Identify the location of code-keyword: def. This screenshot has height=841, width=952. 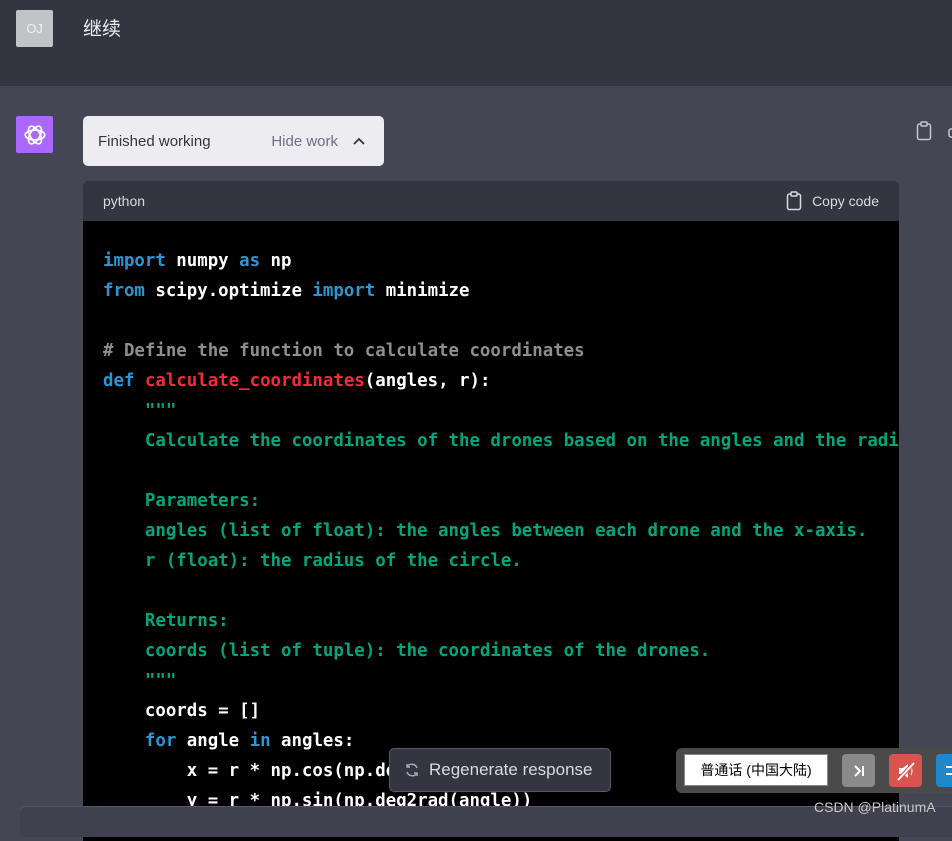
(118, 381).